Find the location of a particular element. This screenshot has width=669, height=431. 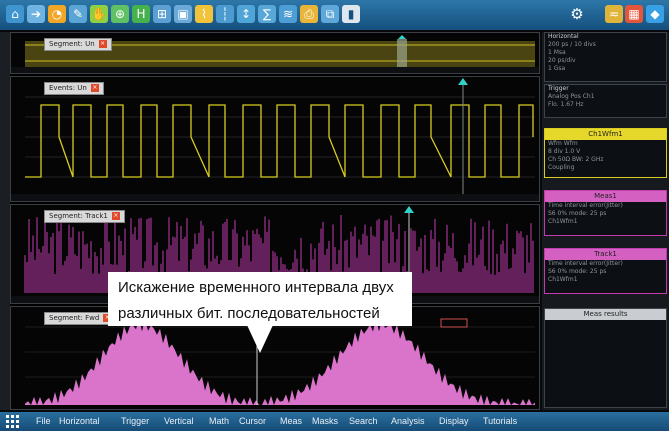

record-icon: ▮ is located at coordinates (351, 14).